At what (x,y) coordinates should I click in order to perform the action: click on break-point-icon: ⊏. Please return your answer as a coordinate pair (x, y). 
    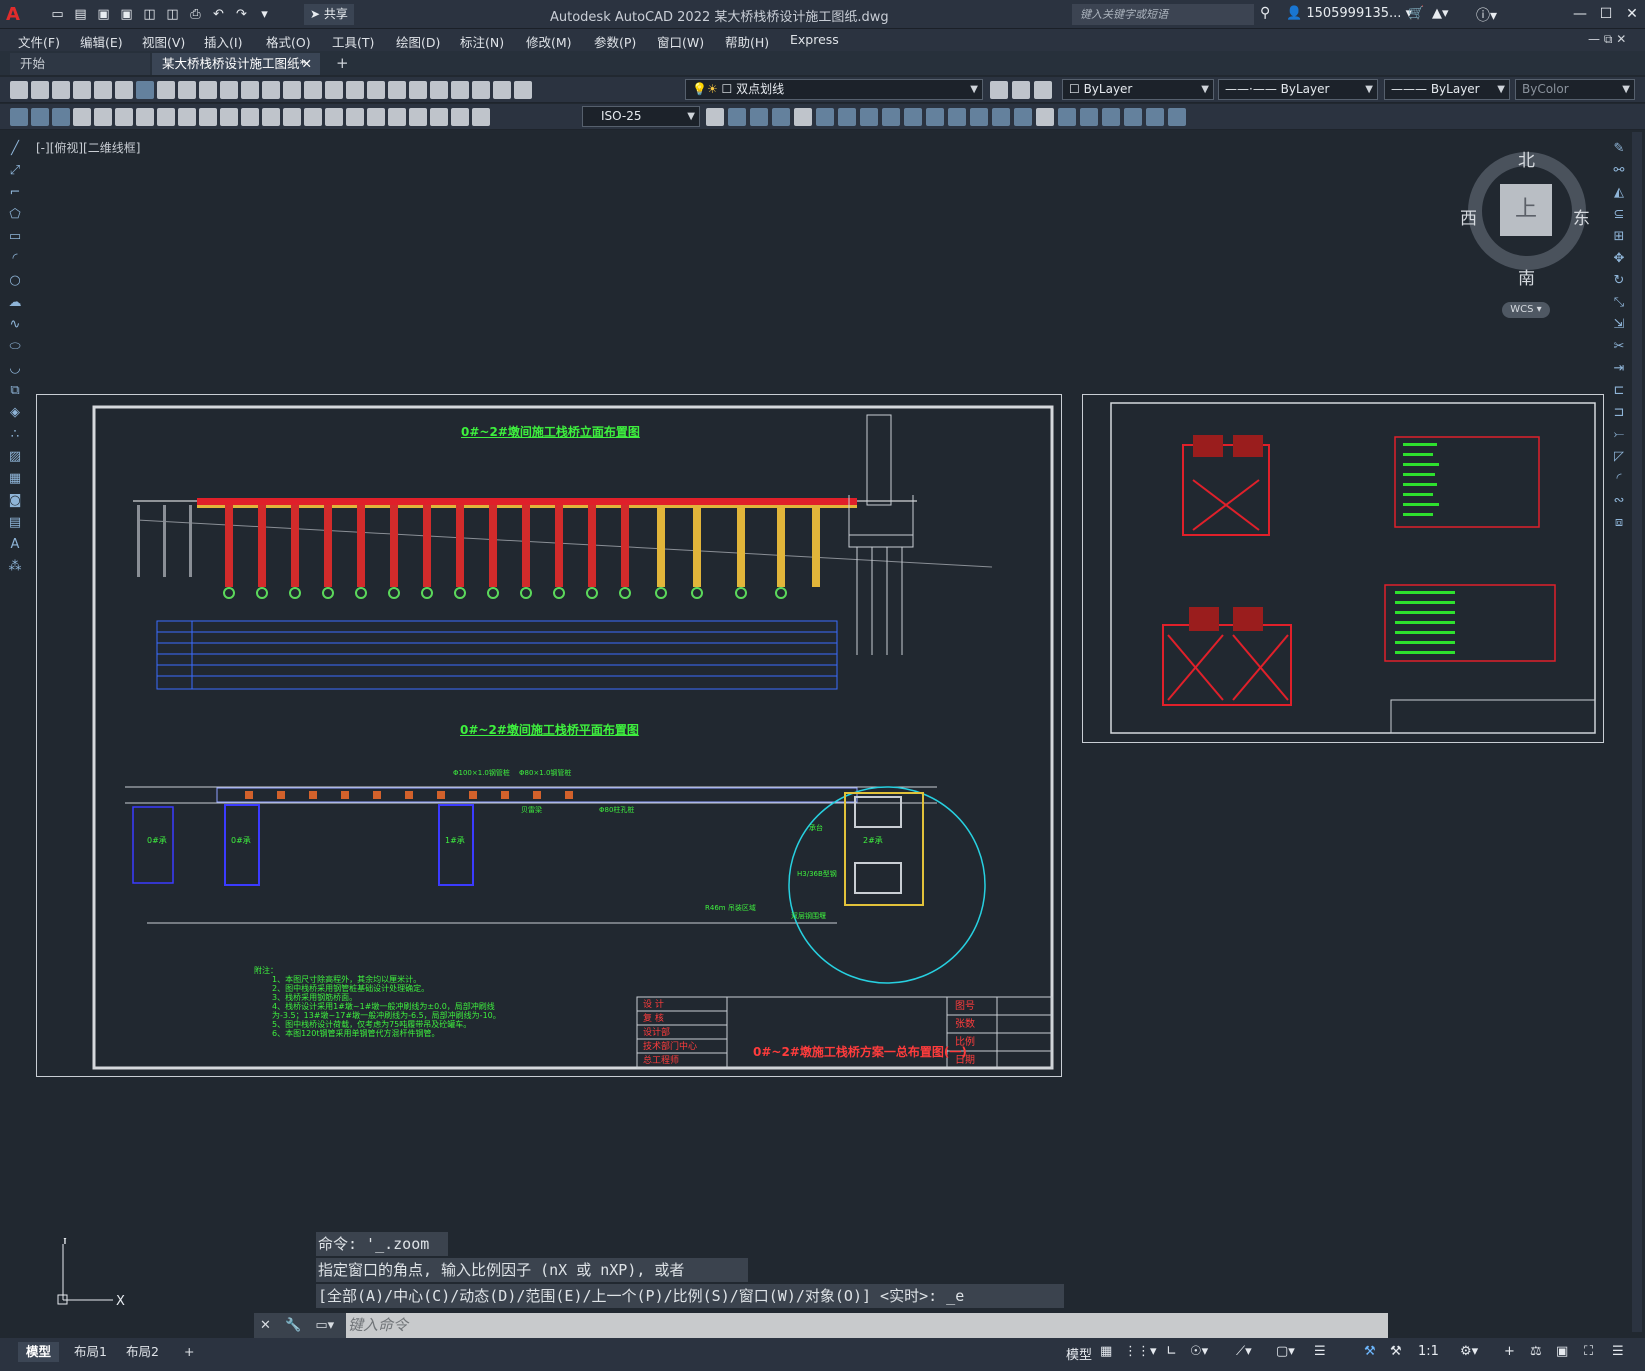
    Looking at the image, I should click on (1619, 391).